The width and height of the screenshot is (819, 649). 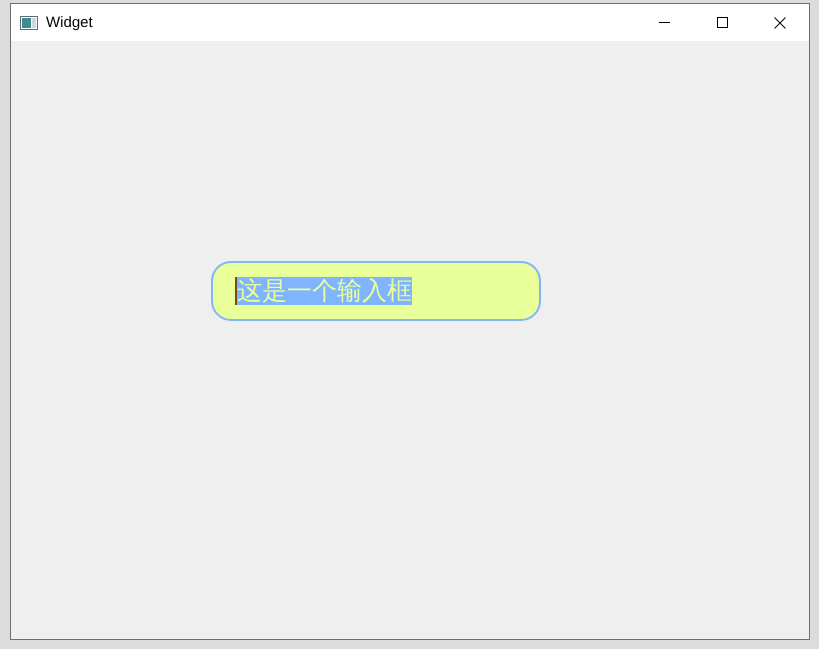 I want to click on window-title: Widget, so click(x=70, y=22).